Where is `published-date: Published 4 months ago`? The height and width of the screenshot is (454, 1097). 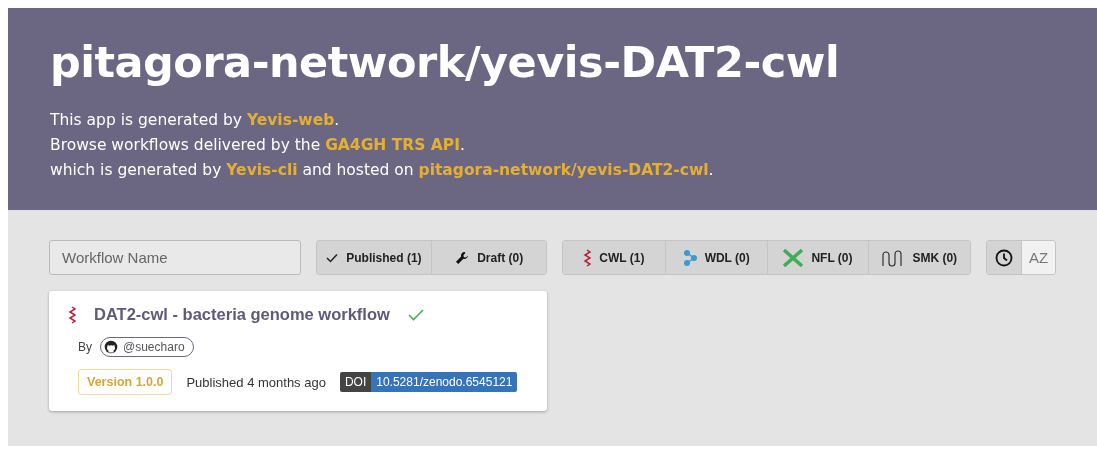 published-date: Published 4 months ago is located at coordinates (256, 382).